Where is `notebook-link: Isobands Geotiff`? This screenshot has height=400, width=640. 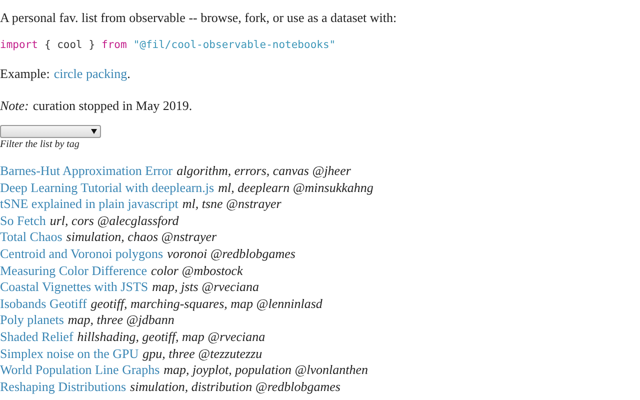 notebook-link: Isobands Geotiff is located at coordinates (43, 304).